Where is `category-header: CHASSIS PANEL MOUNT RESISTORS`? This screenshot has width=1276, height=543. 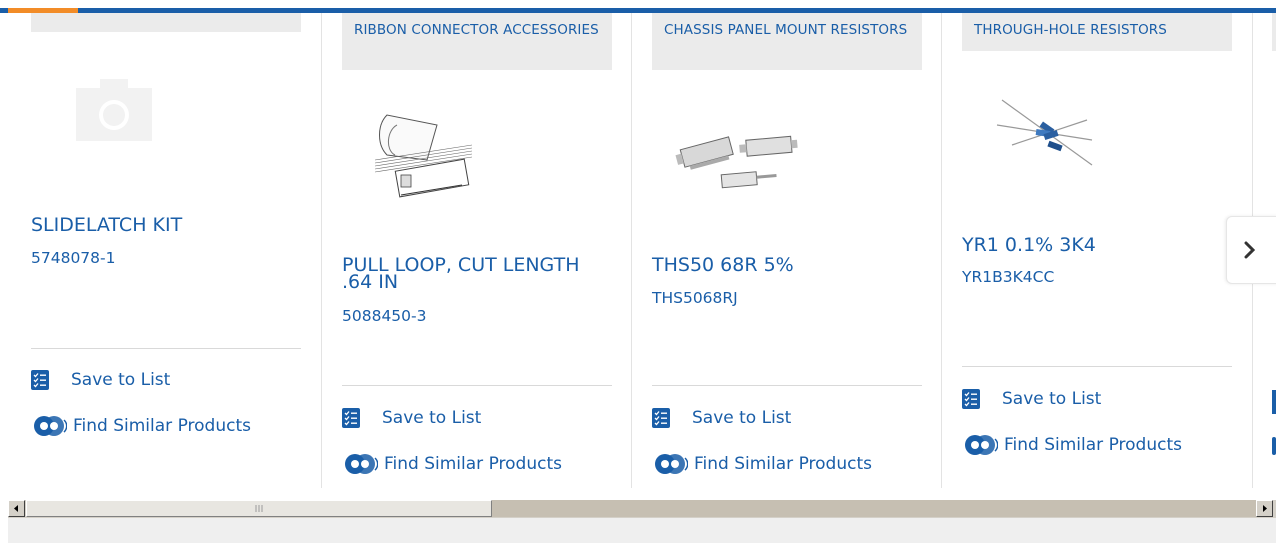 category-header: CHASSIS PANEL MOUNT RESISTORS is located at coordinates (787, 41).